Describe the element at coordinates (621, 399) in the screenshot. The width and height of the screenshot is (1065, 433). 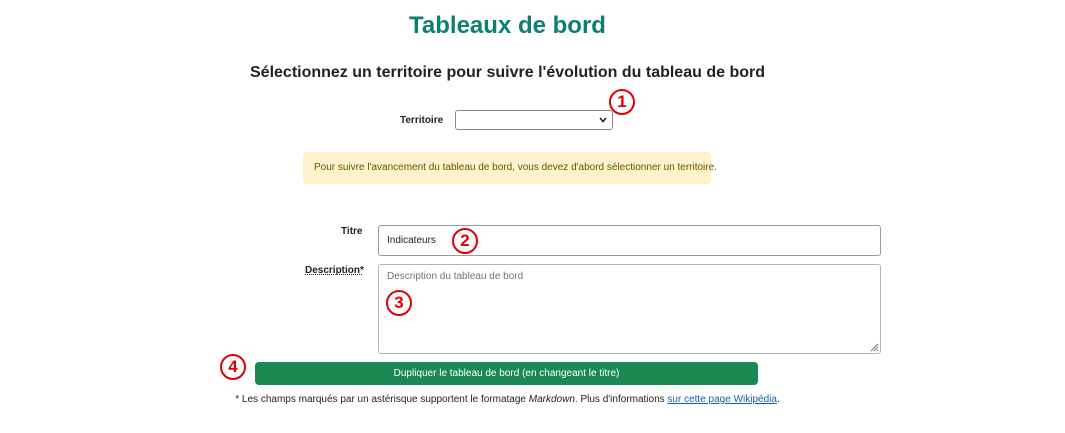
I see `footnote-middle: . Plus d'informations` at that location.